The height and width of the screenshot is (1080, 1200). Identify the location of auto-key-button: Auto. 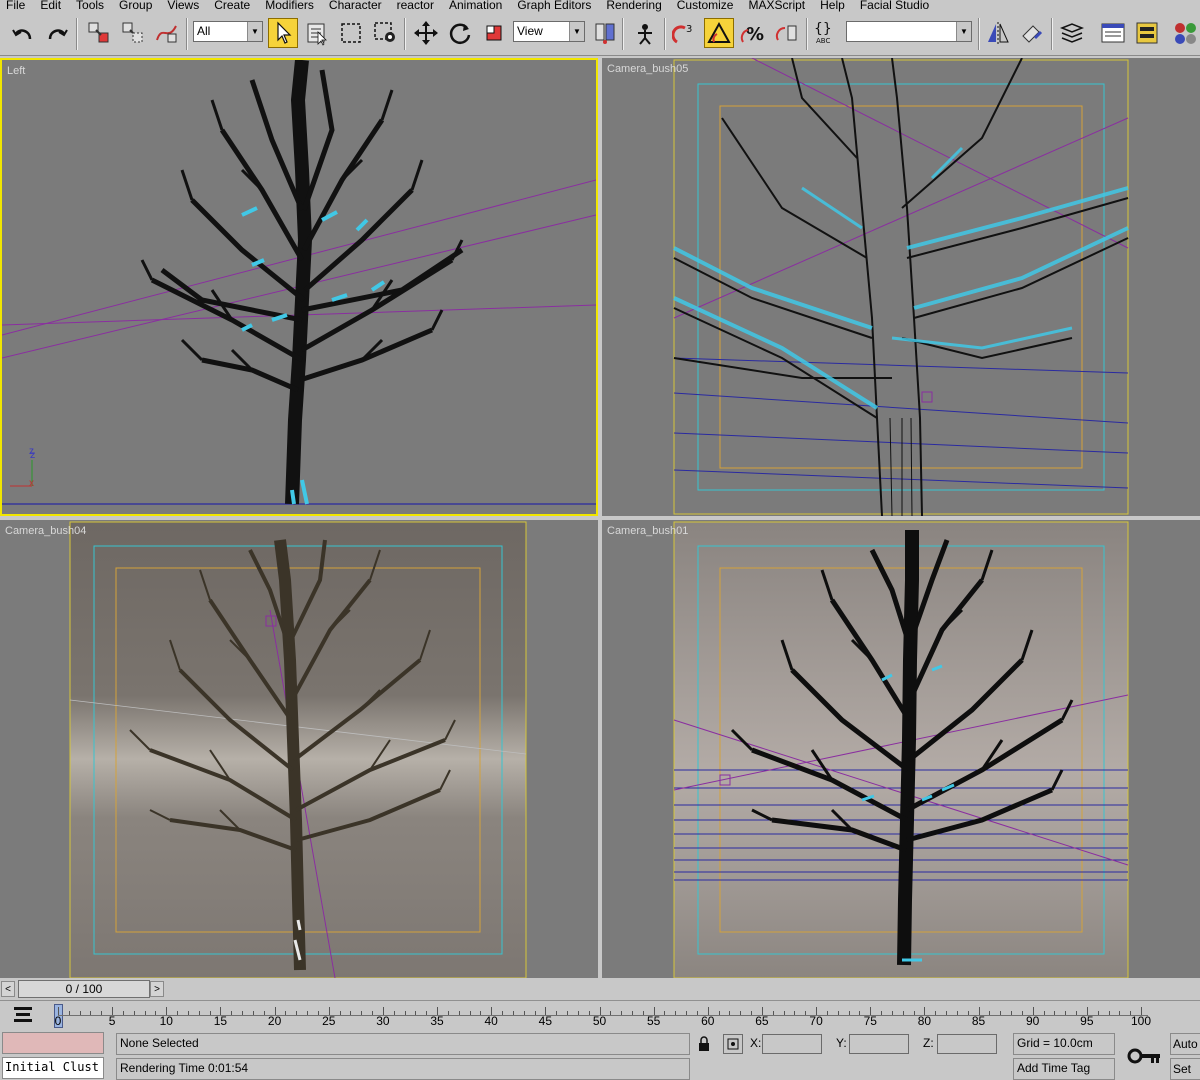
(1185, 1044).